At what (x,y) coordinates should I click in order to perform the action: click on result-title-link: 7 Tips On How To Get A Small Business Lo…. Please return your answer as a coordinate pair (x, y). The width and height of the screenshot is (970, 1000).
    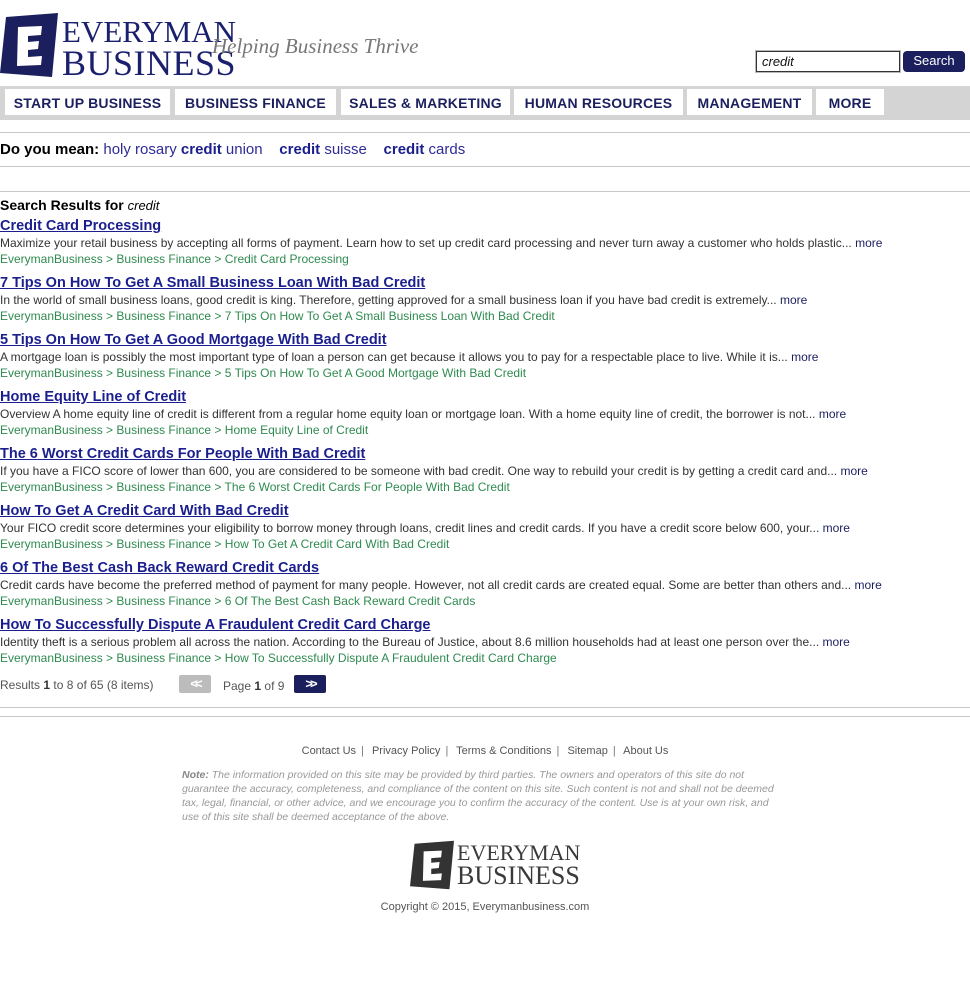
    Looking at the image, I should click on (485, 283).